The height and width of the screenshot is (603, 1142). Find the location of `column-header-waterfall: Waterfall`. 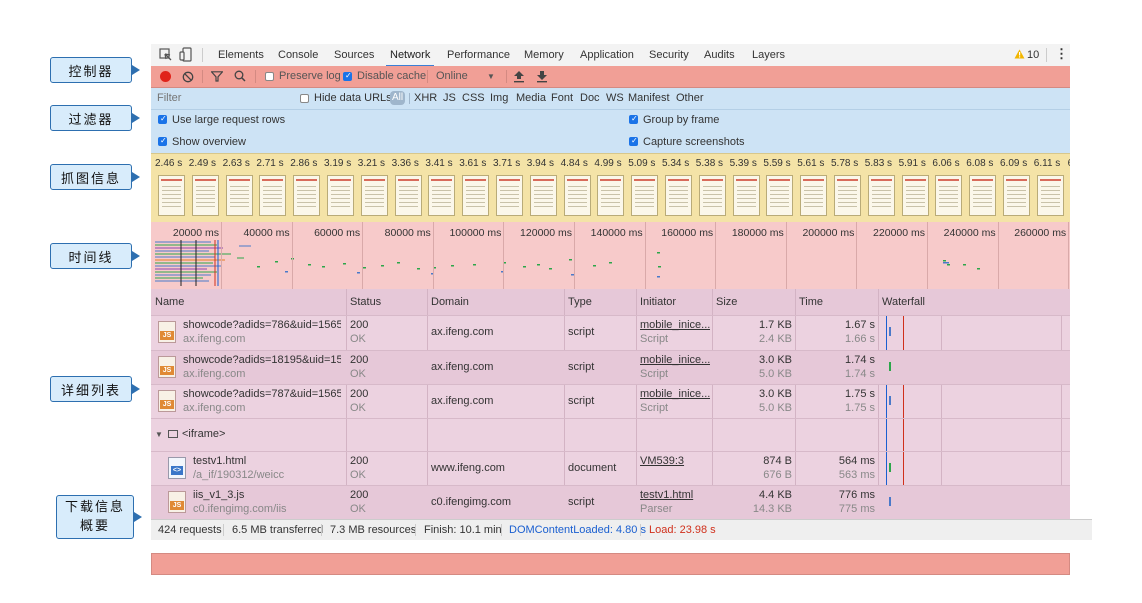

column-header-waterfall: Waterfall is located at coordinates (903, 302).